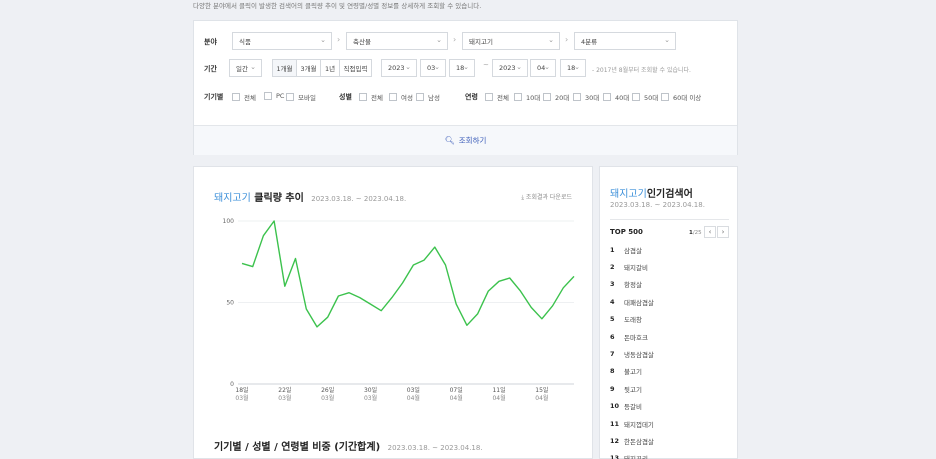 Image resolution: width=936 pixels, height=459 pixels. What do you see at coordinates (669, 249) in the screenshot?
I see `rank-item: 1 삼겹살` at bounding box center [669, 249].